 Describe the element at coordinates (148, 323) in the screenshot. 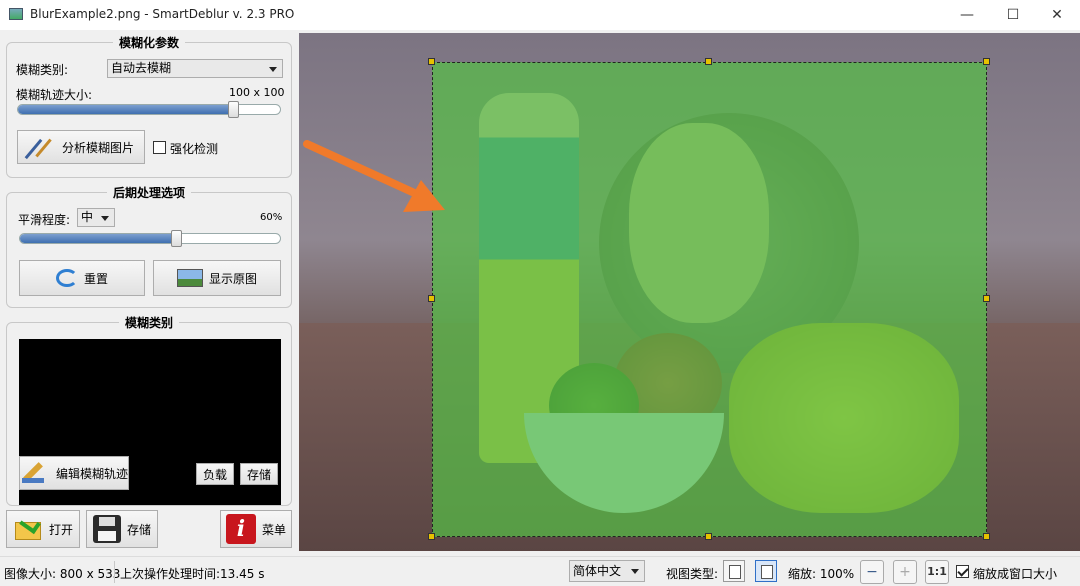

I see `kernel-title: 模糊类别` at that location.